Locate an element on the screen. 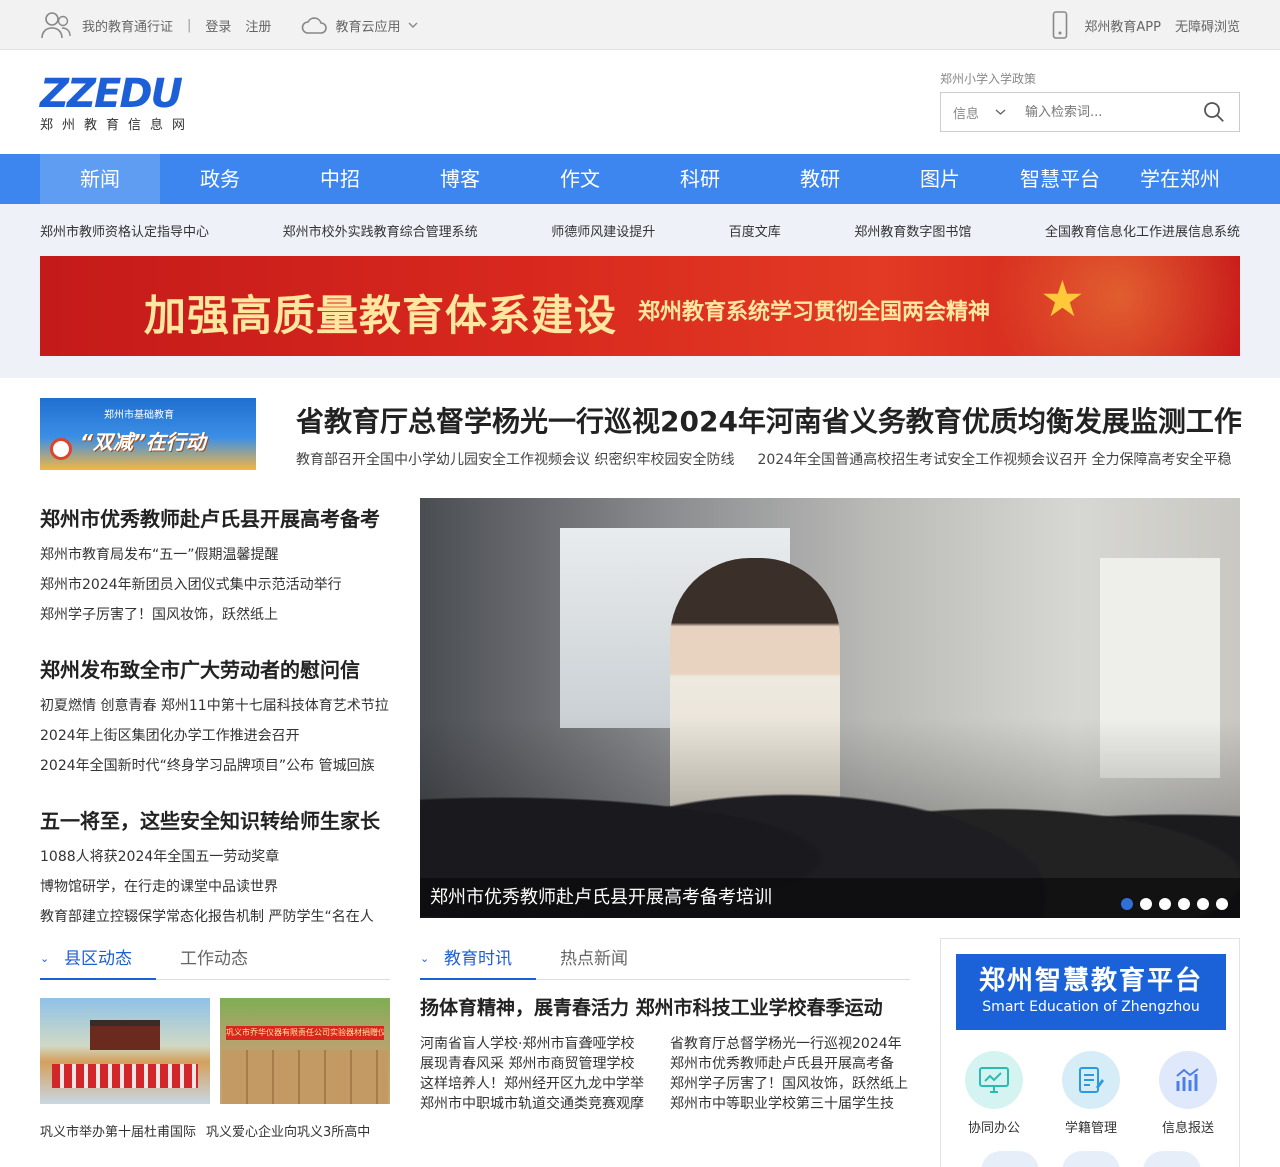 The width and height of the screenshot is (1280, 1167). headline-title: 省教育厅总督学杨光一行巡视2024年河南省义务教育优质均衡发展监测工作 is located at coordinates (769, 420).